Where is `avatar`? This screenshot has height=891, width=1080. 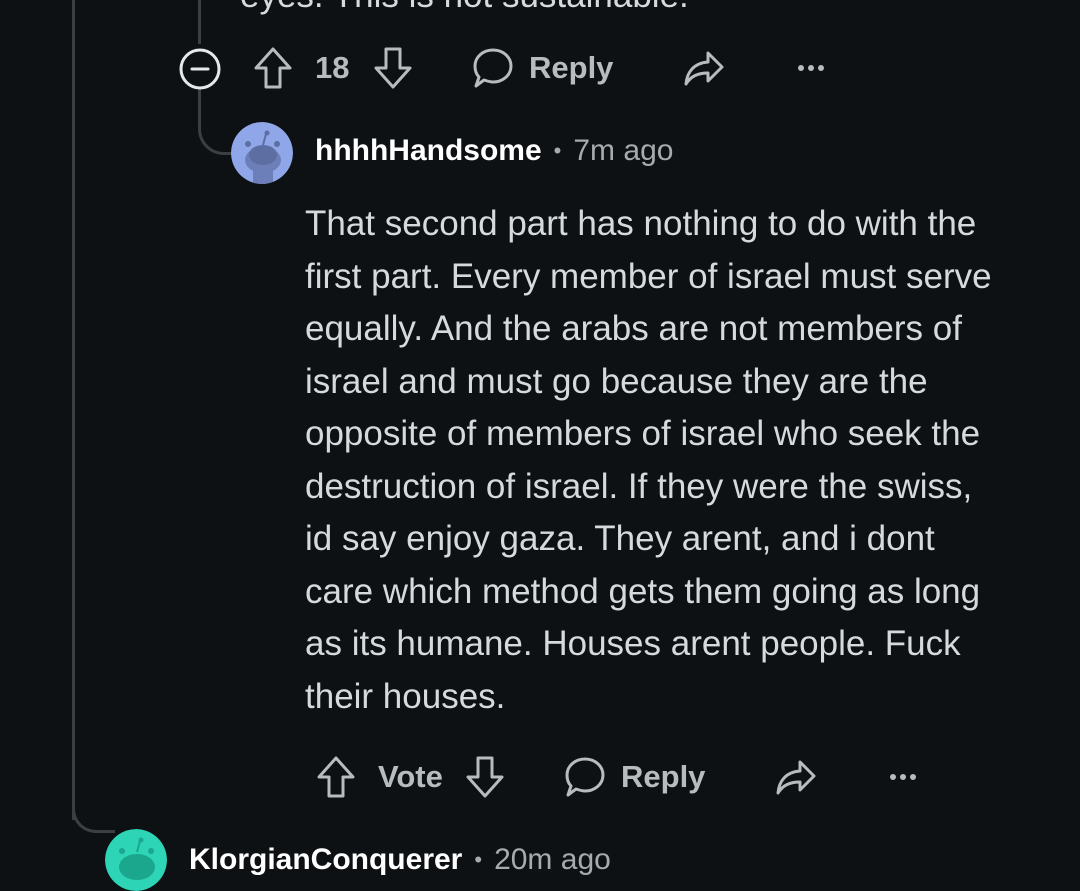 avatar is located at coordinates (262, 153).